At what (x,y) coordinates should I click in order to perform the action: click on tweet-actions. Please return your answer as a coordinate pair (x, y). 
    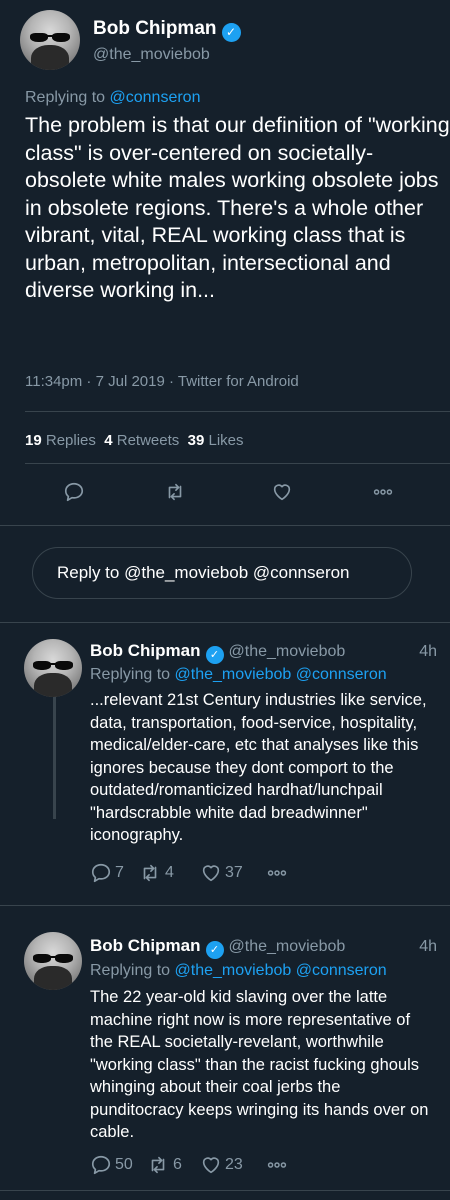
    Looking at the image, I should click on (225, 492).